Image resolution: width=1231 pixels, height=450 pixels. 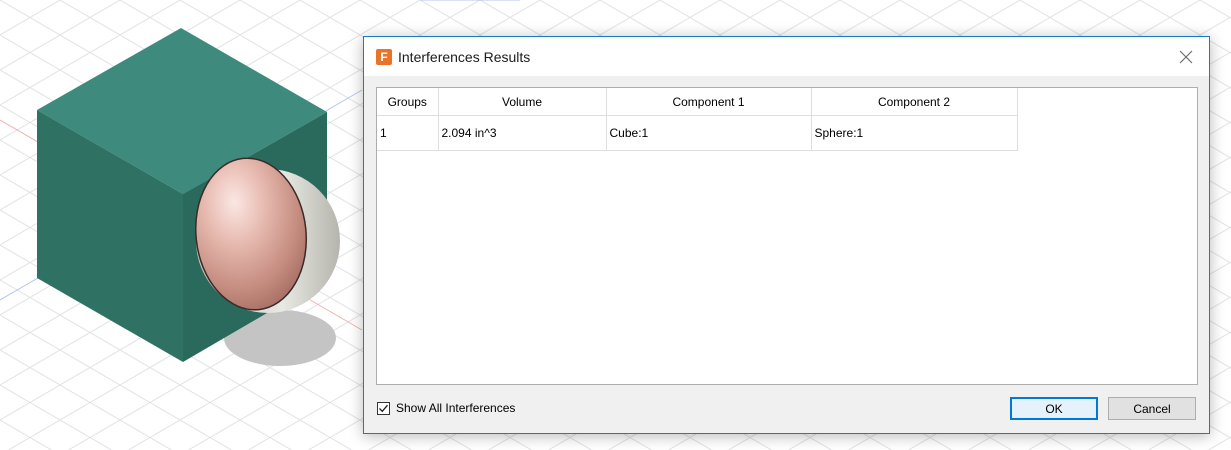 I want to click on cancel-button: Cancel, so click(x=1152, y=408).